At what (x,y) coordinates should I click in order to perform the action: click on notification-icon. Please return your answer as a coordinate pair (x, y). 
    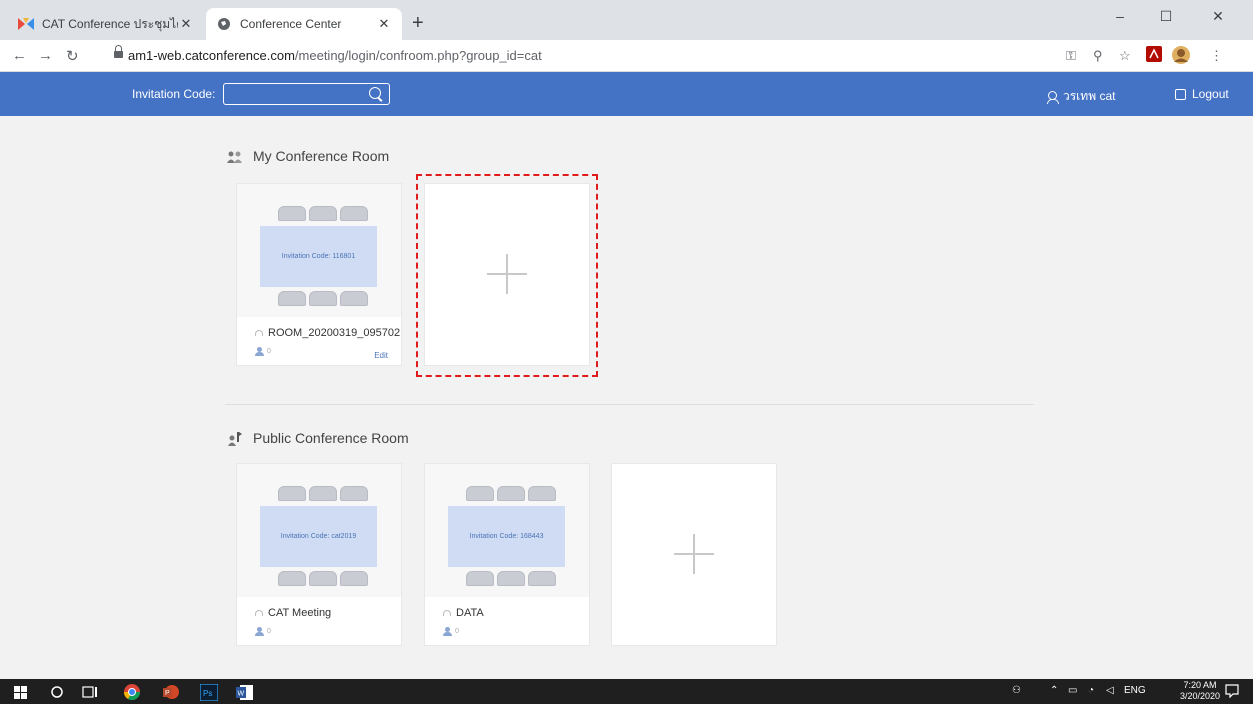
    Looking at the image, I should click on (1232, 692).